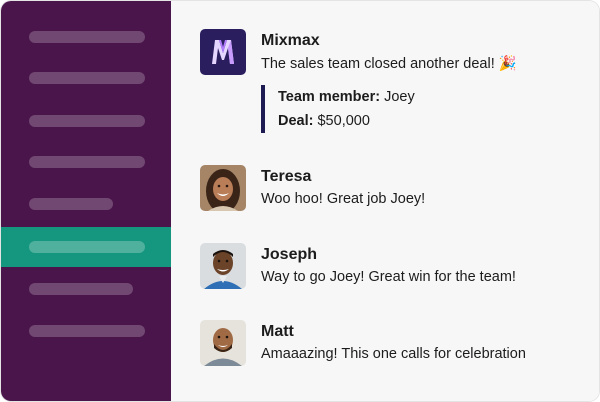  Describe the element at coordinates (277, 332) in the screenshot. I see `sender-name: Matt` at that location.